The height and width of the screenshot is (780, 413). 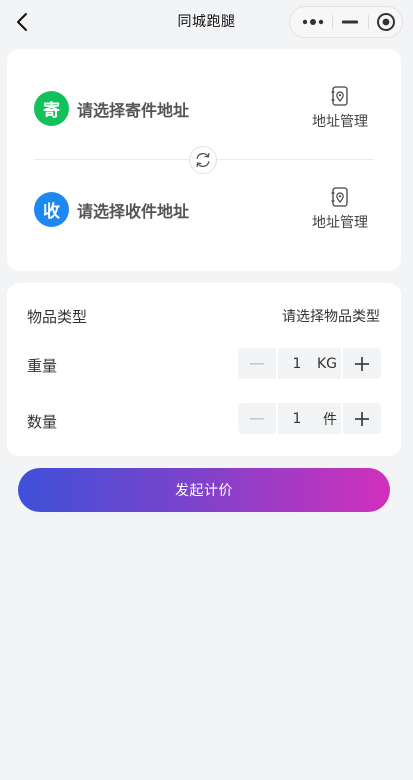 I want to click on sender-address-select: 请选择寄件地址, so click(x=133, y=109).